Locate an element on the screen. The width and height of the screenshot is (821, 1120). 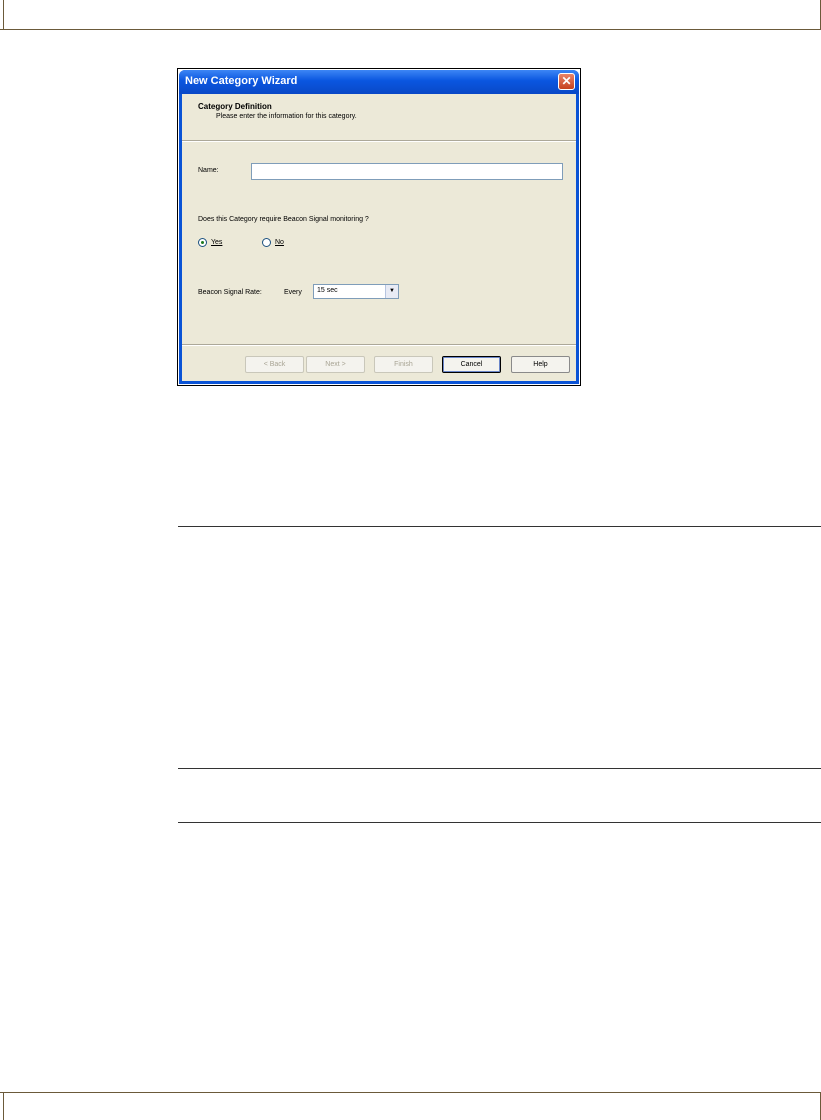
name-field is located at coordinates (407, 171).